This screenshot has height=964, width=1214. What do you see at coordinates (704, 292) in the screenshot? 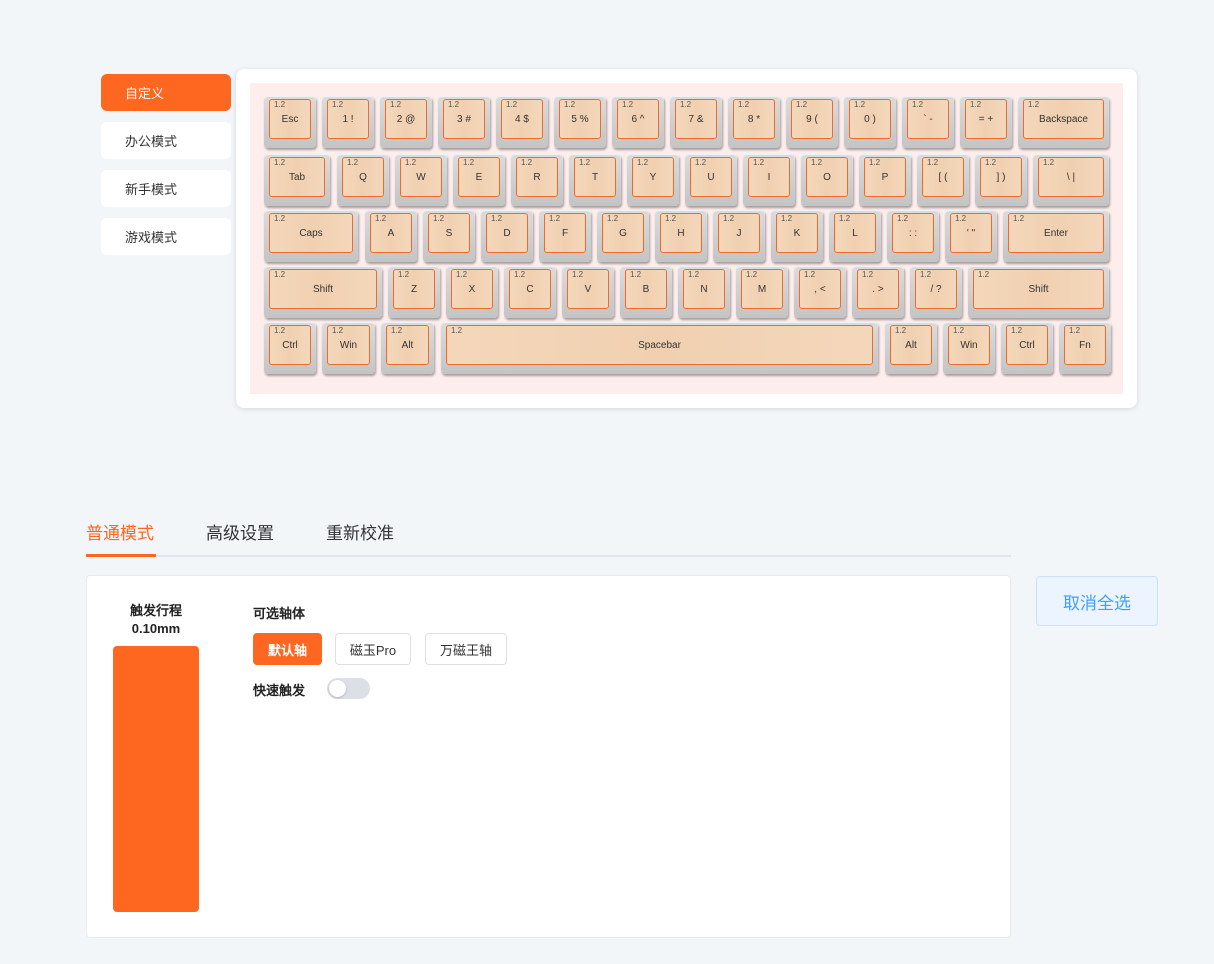
I see `key-n: 1.2 N` at bounding box center [704, 292].